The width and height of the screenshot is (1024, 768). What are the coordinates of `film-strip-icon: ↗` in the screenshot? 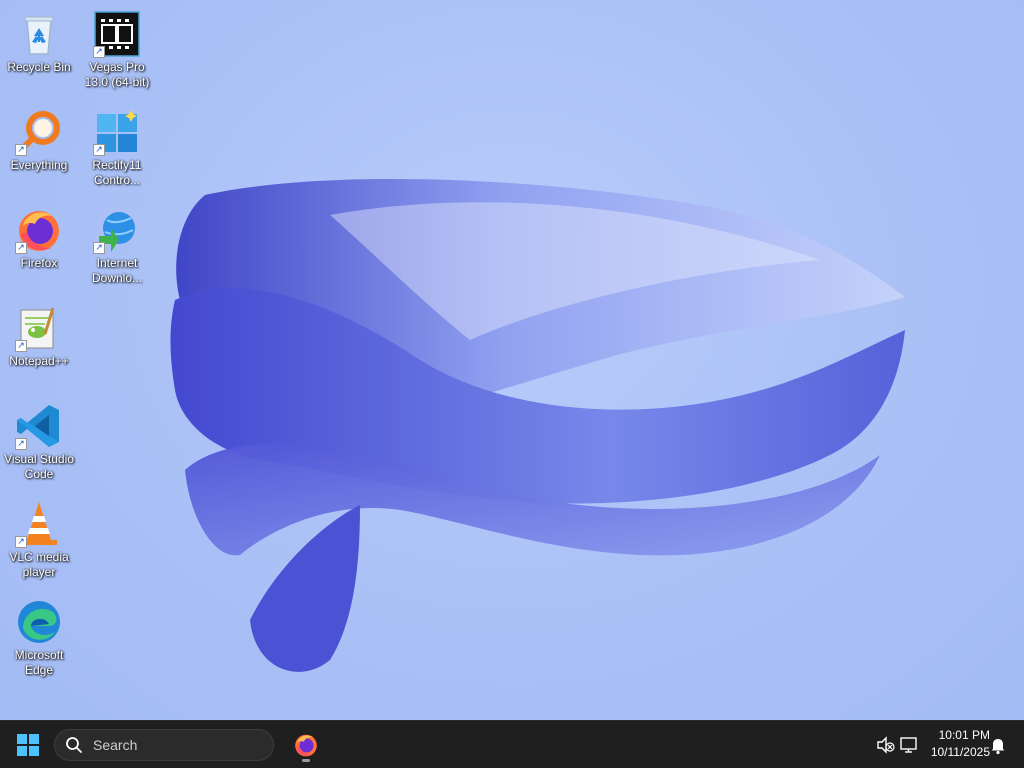 It's located at (117, 34).